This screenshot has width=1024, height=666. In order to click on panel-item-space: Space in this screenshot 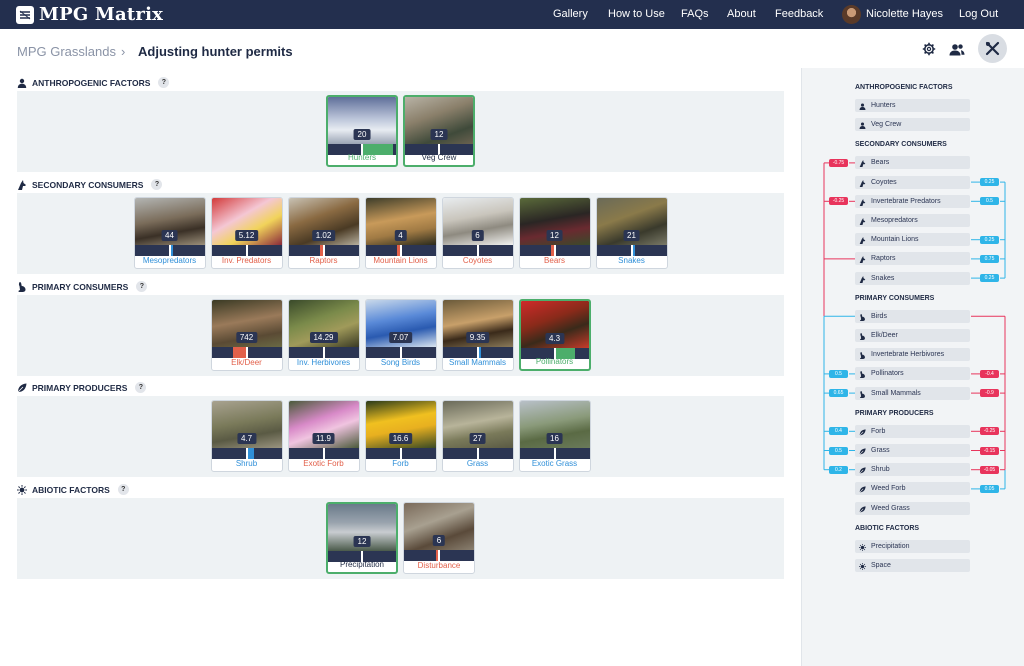, I will do `click(912, 565)`.